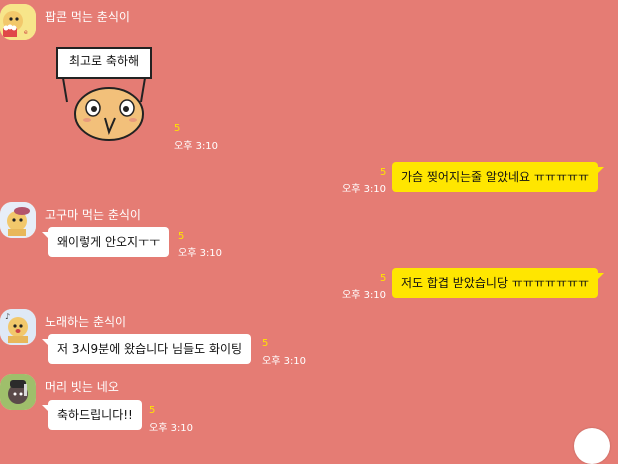 Image resolution: width=618 pixels, height=464 pixels. What do you see at coordinates (18, 327) in the screenshot?
I see `chunsik-singing-avatar-icon: ♪` at bounding box center [18, 327].